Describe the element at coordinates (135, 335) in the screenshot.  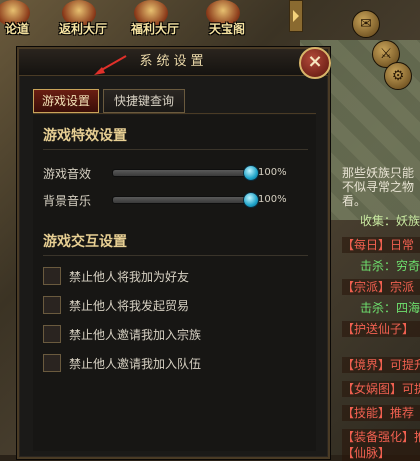
I see `option-label: 禁止他人邀请我加入宗族` at that location.